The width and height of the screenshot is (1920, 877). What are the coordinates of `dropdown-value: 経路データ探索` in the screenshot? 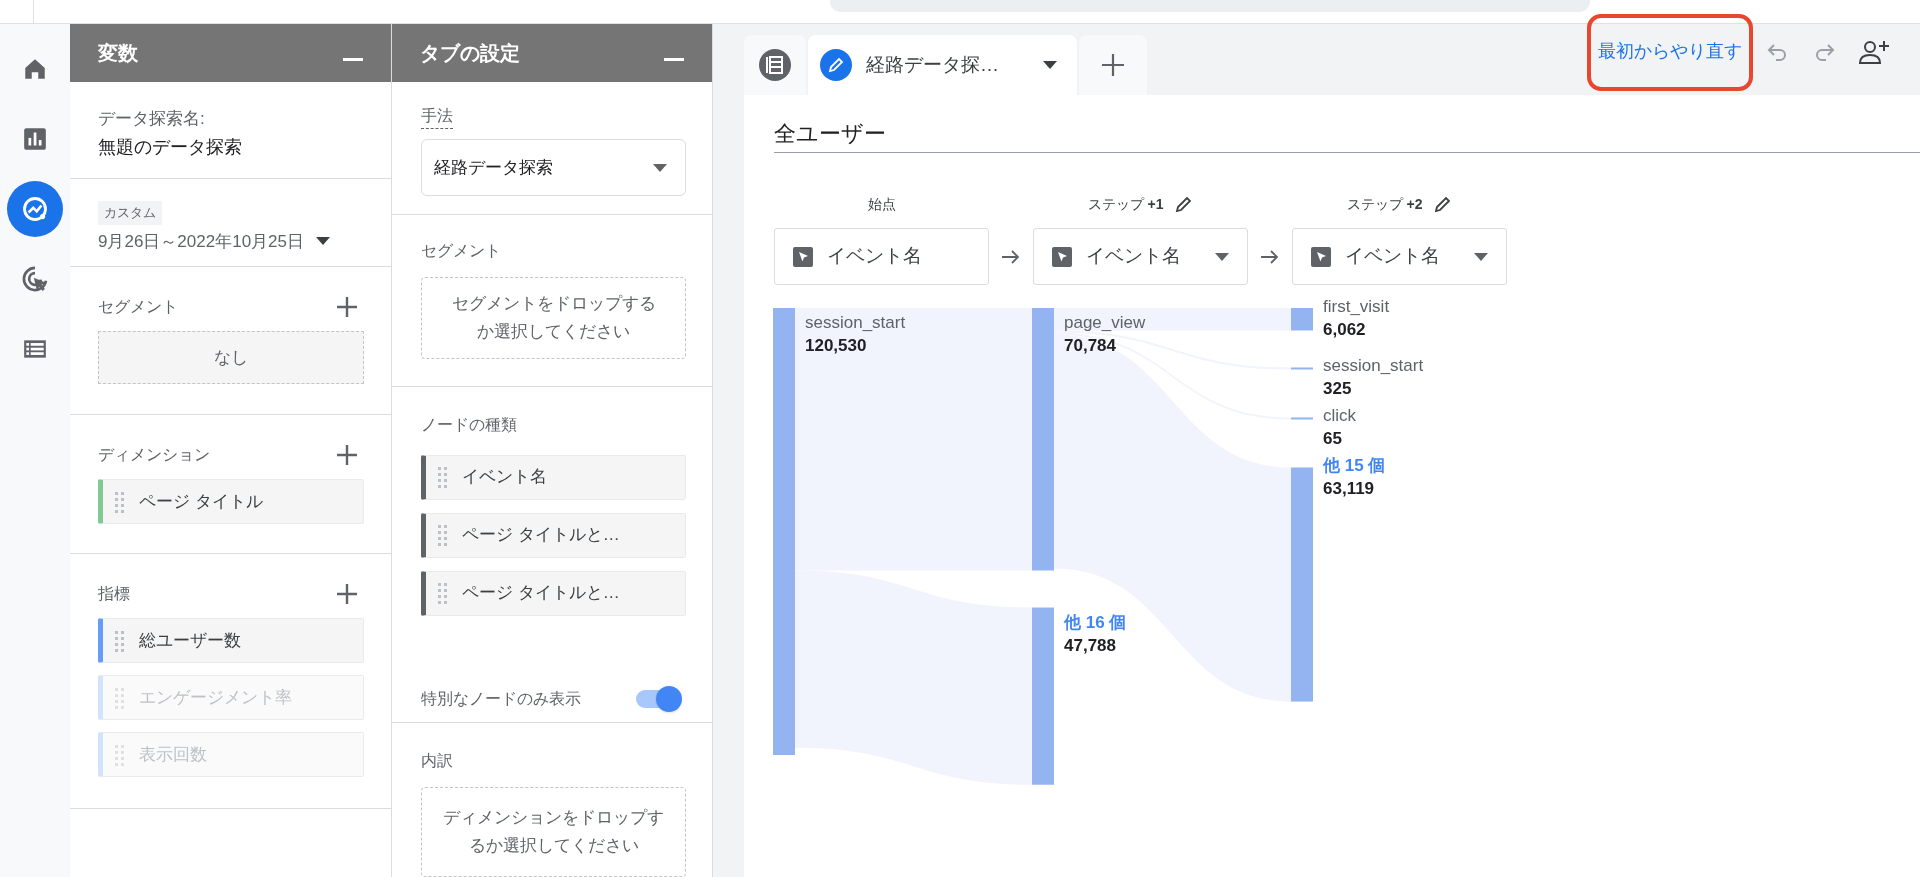 It's located at (493, 167).